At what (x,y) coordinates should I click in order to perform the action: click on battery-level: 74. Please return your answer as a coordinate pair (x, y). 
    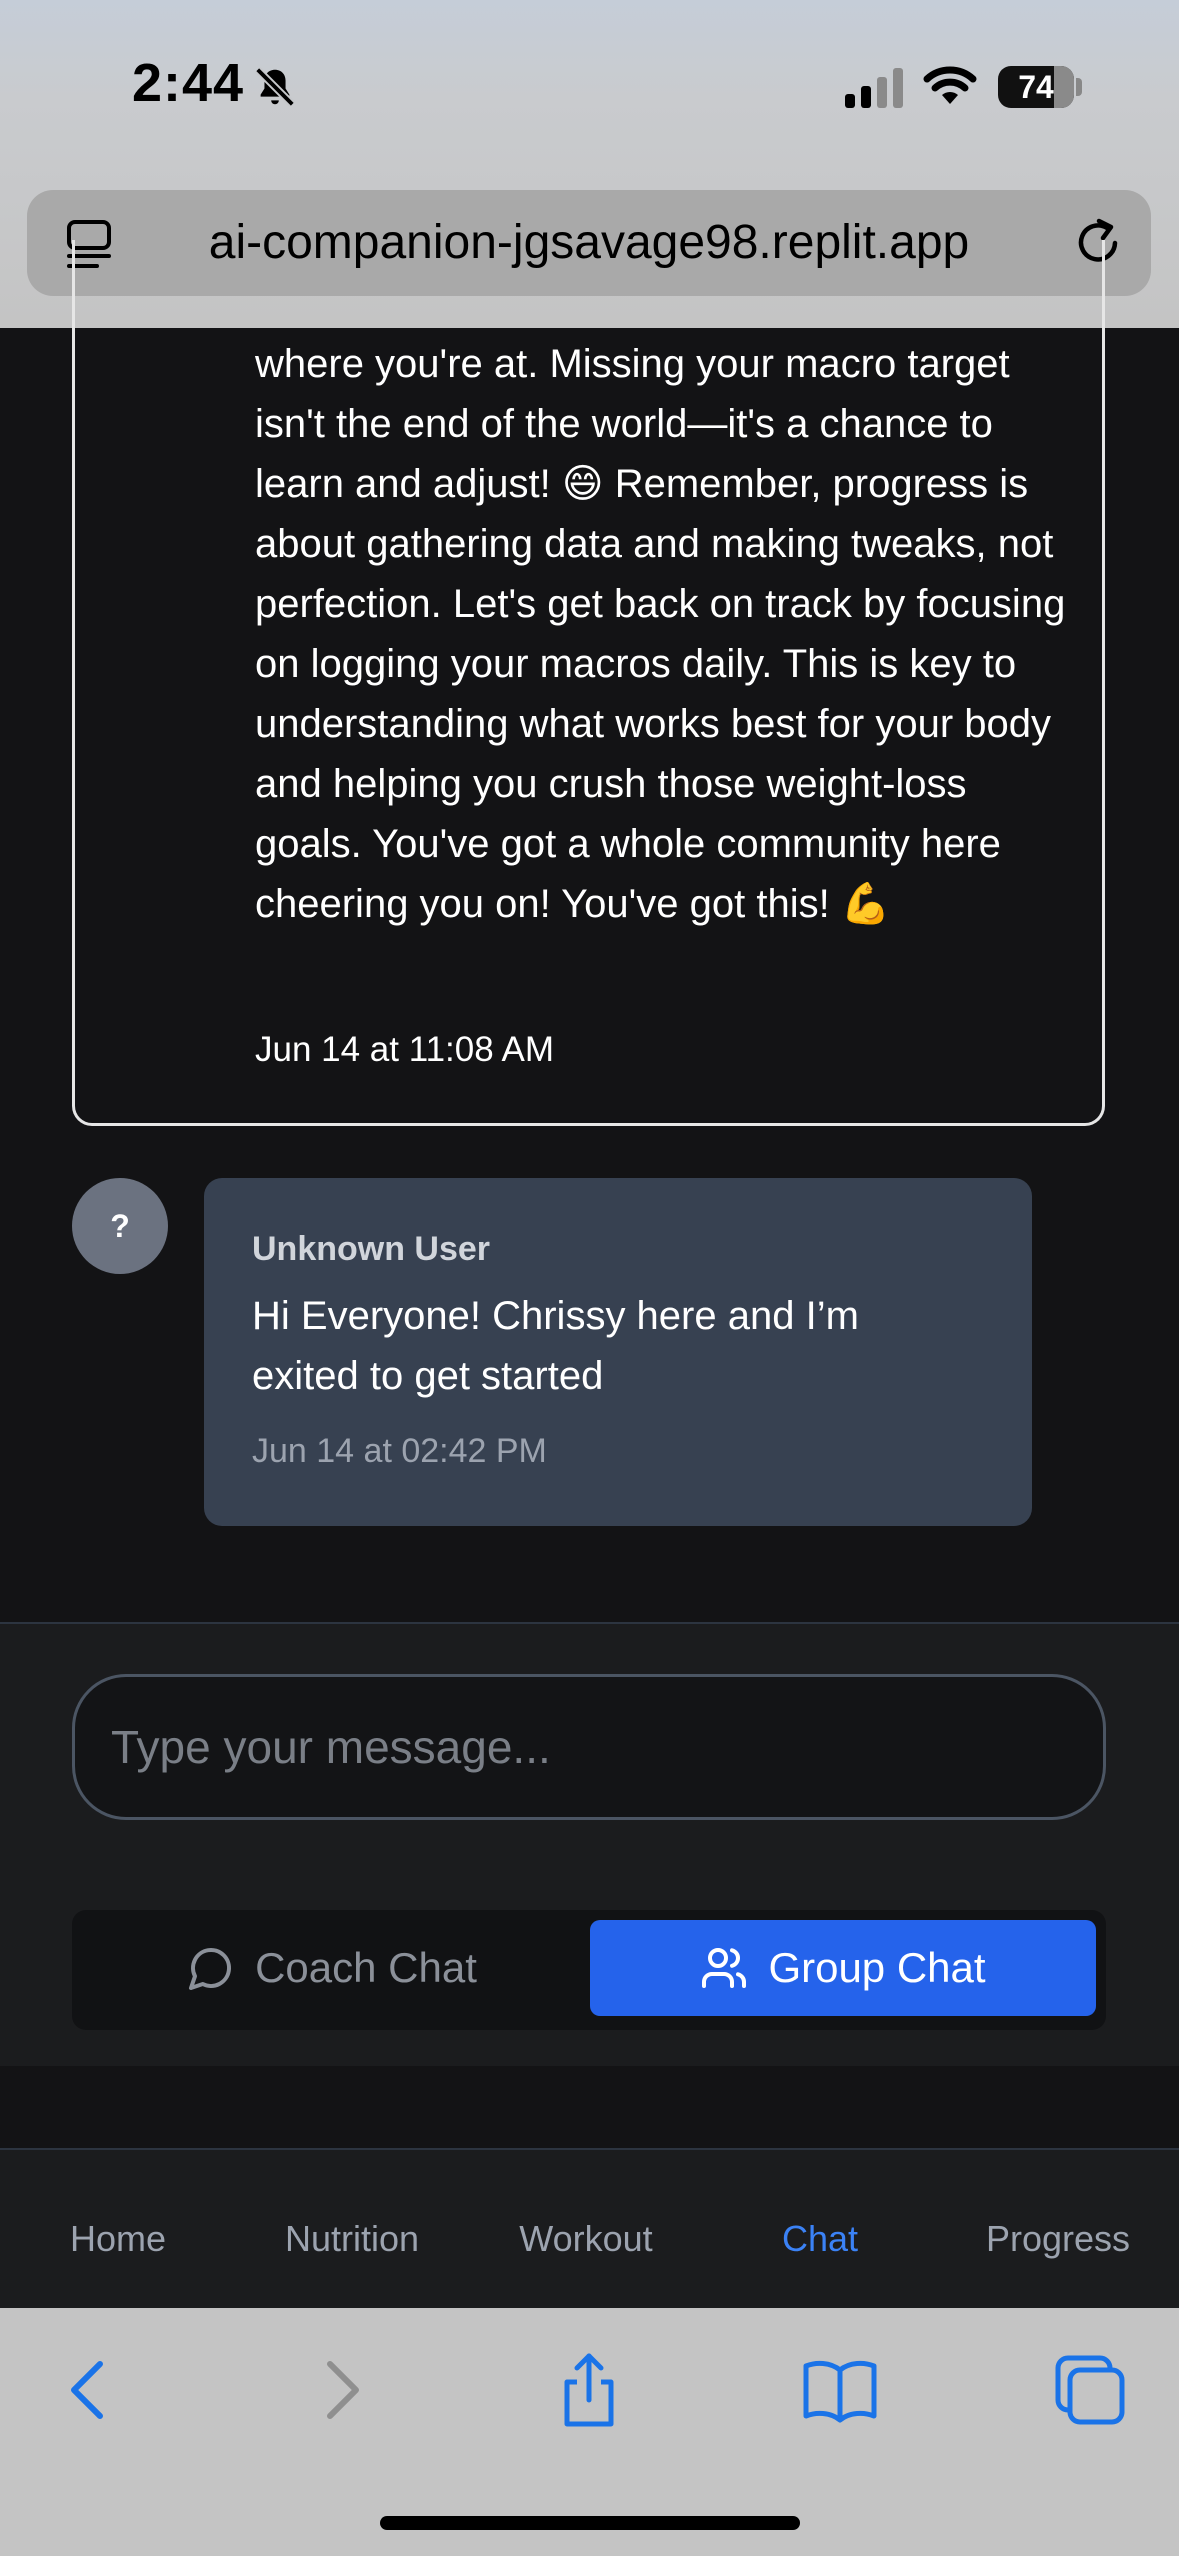
    Looking at the image, I should click on (1036, 87).